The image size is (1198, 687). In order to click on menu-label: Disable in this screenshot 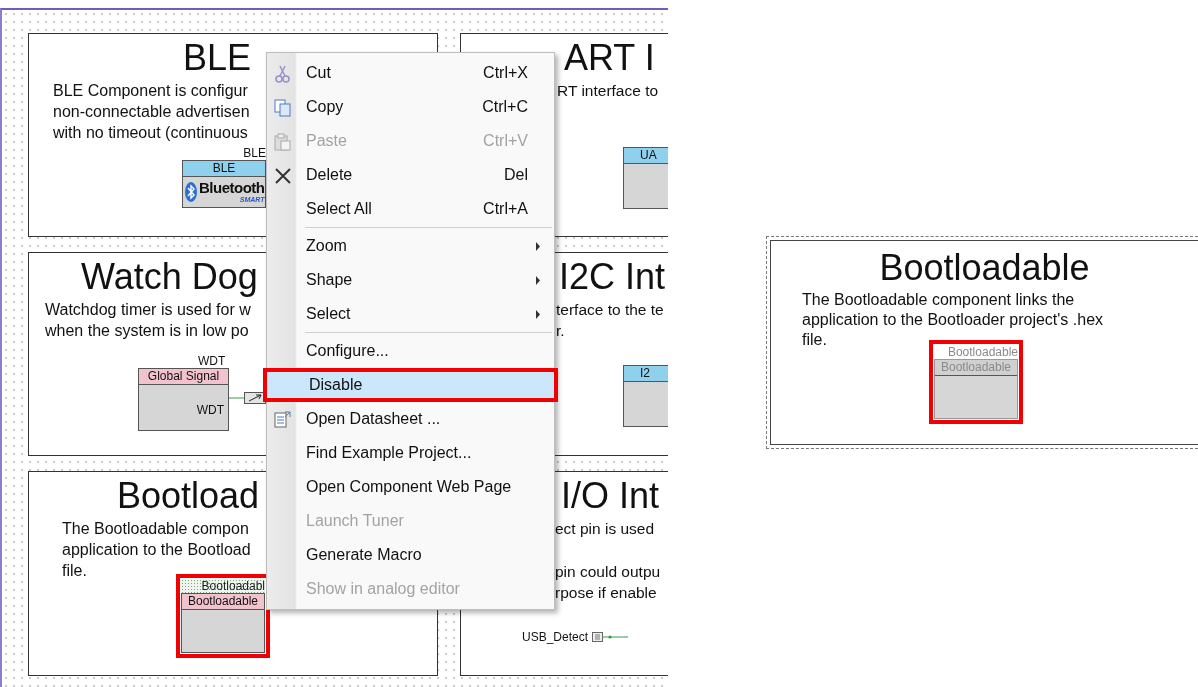, I will do `click(336, 385)`.